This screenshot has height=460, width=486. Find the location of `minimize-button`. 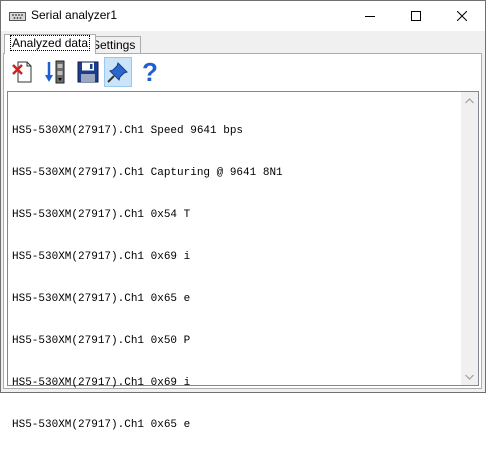

minimize-button is located at coordinates (370, 16).